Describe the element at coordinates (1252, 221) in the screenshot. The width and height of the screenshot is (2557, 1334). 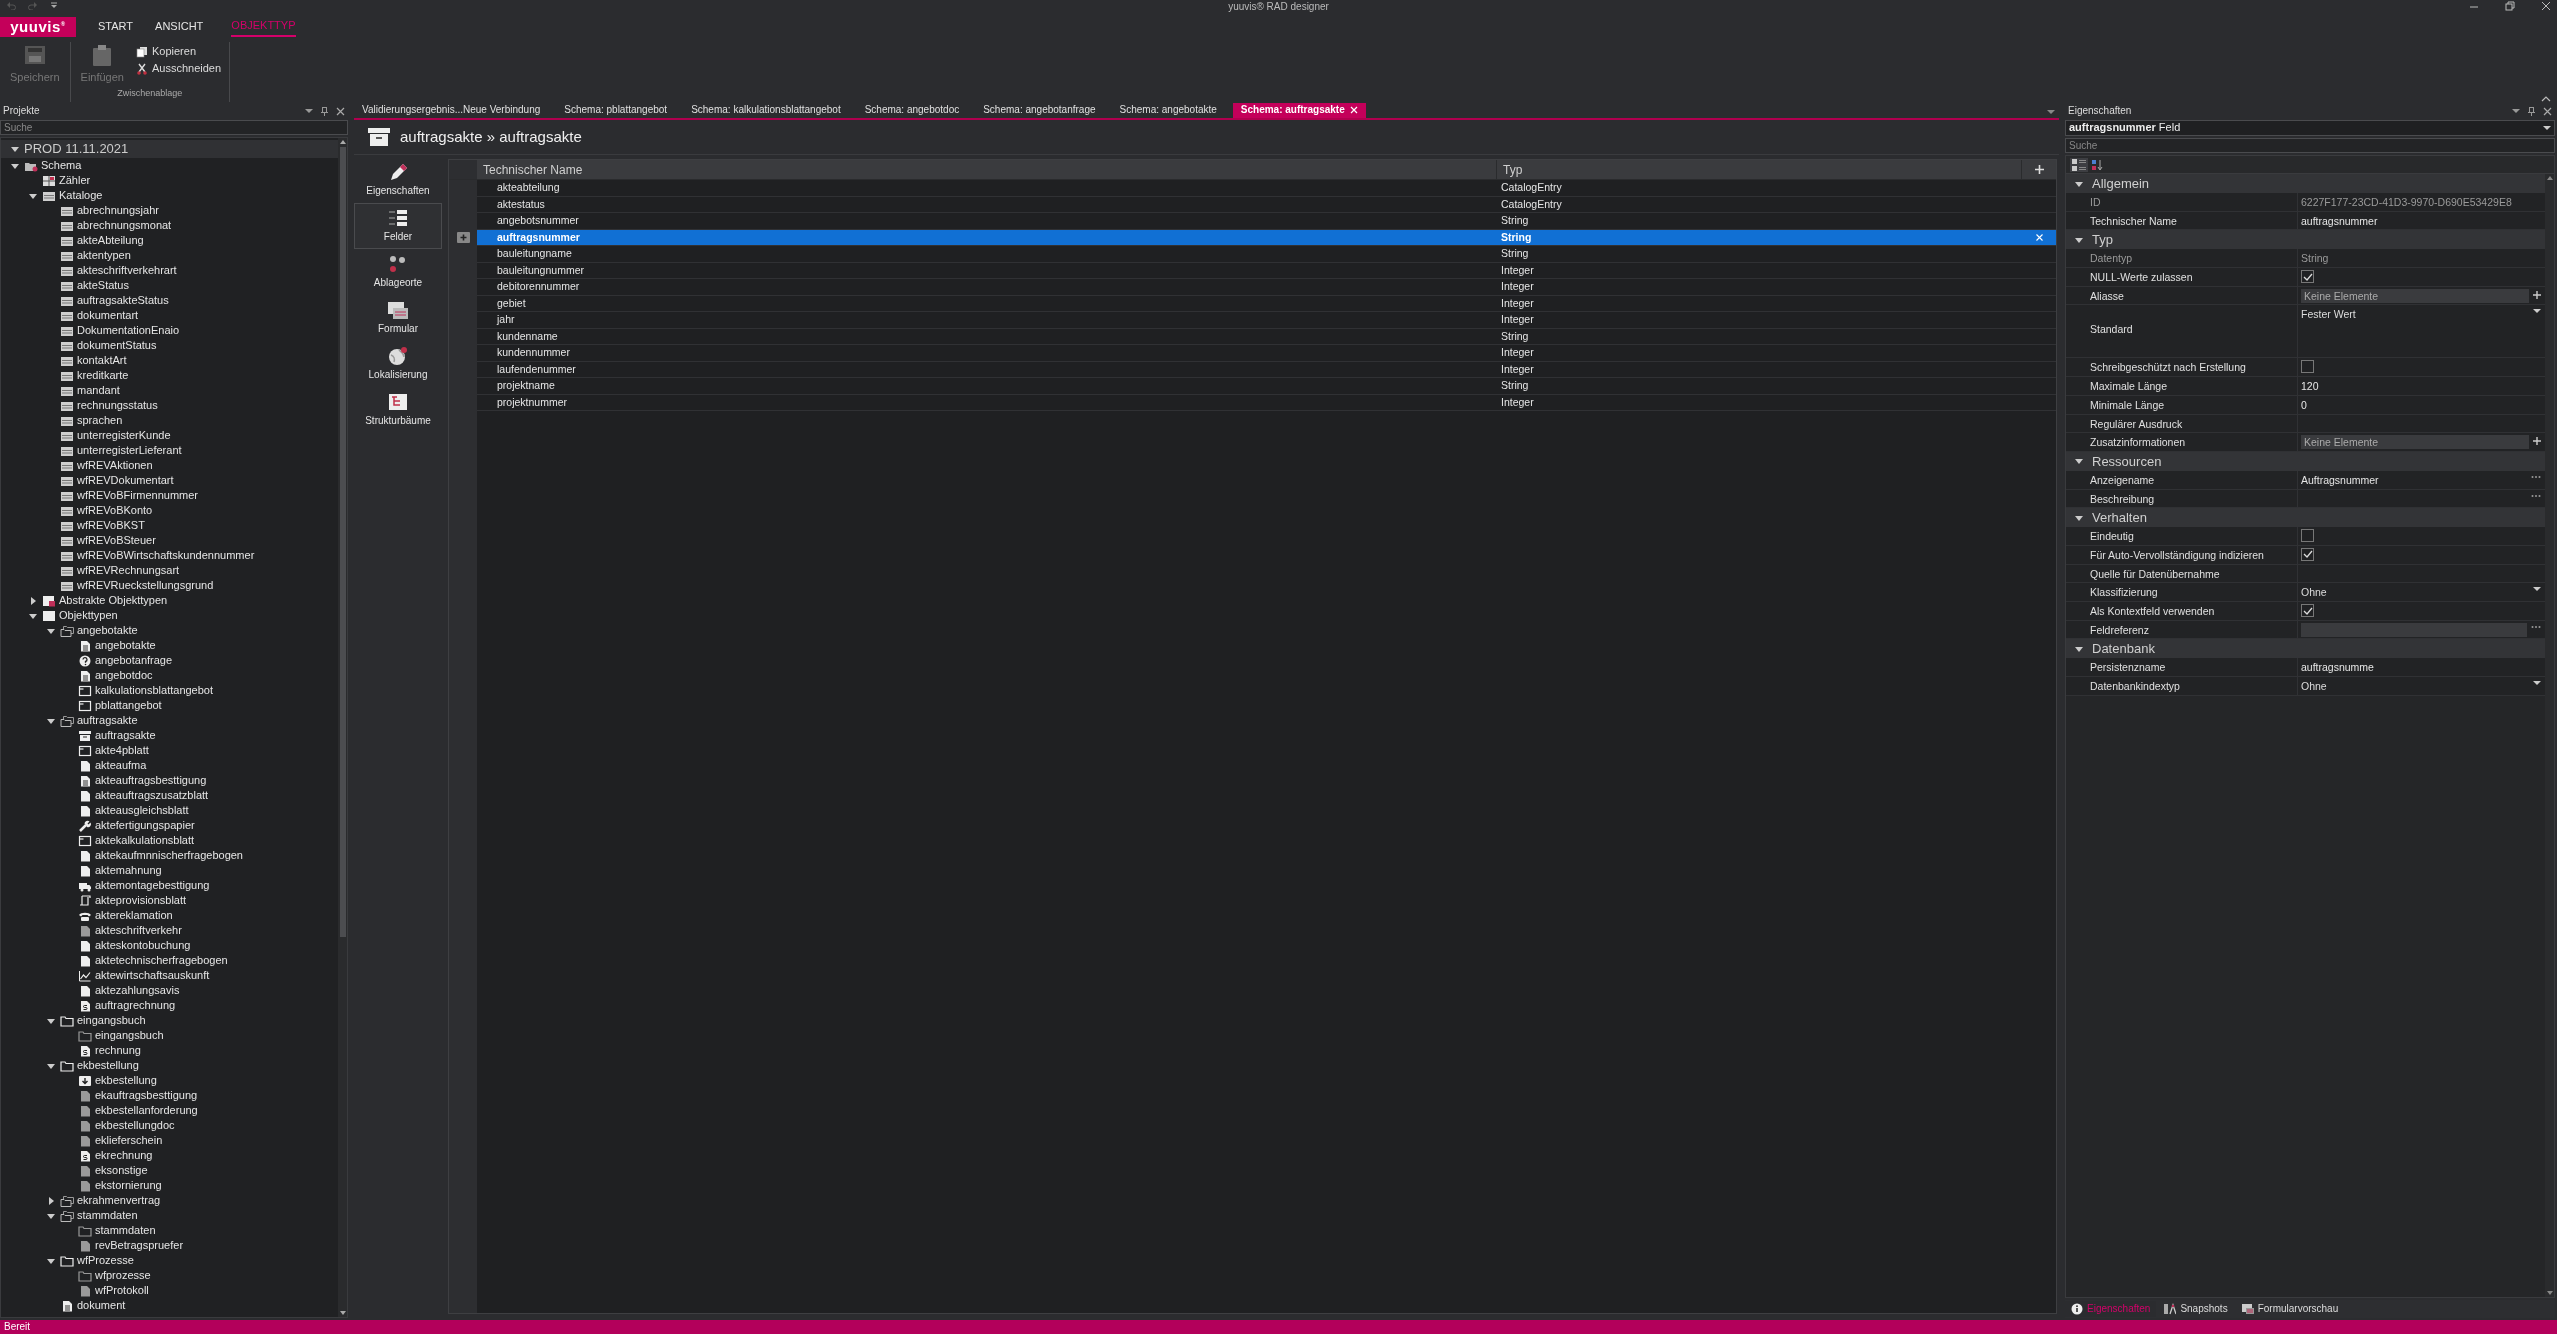
I see `table-row: angebotsnummer String` at that location.